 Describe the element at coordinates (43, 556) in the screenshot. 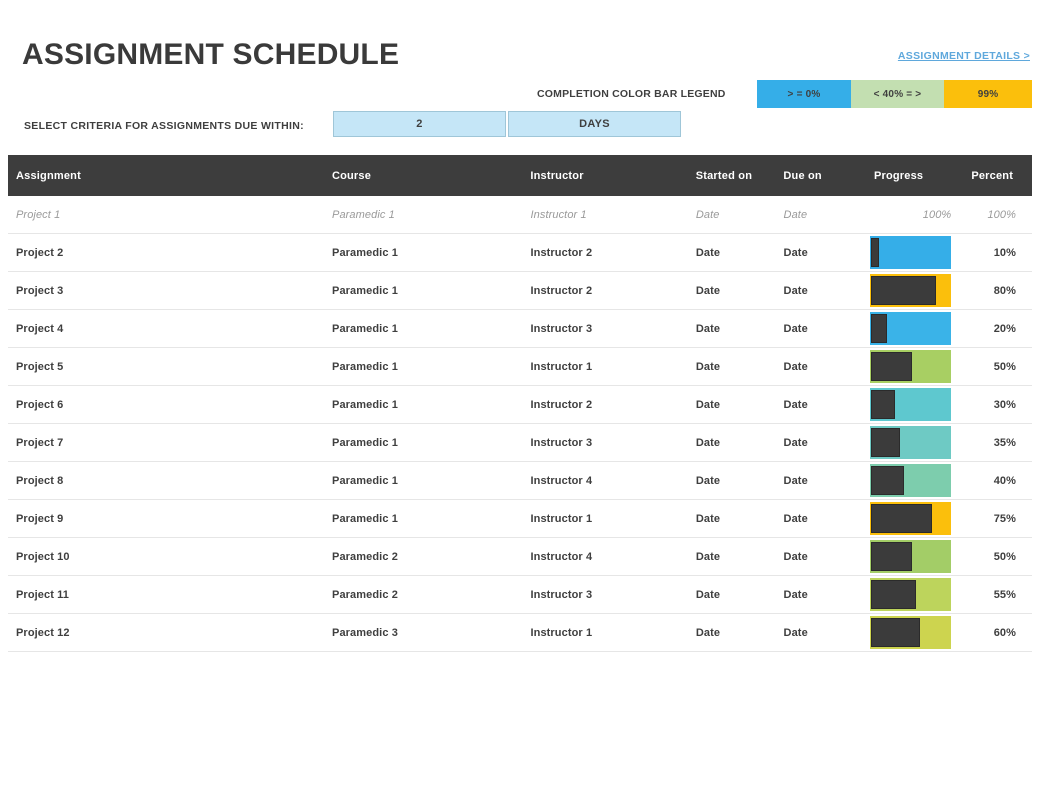

I see `cell-assignment: Project 10` at that location.